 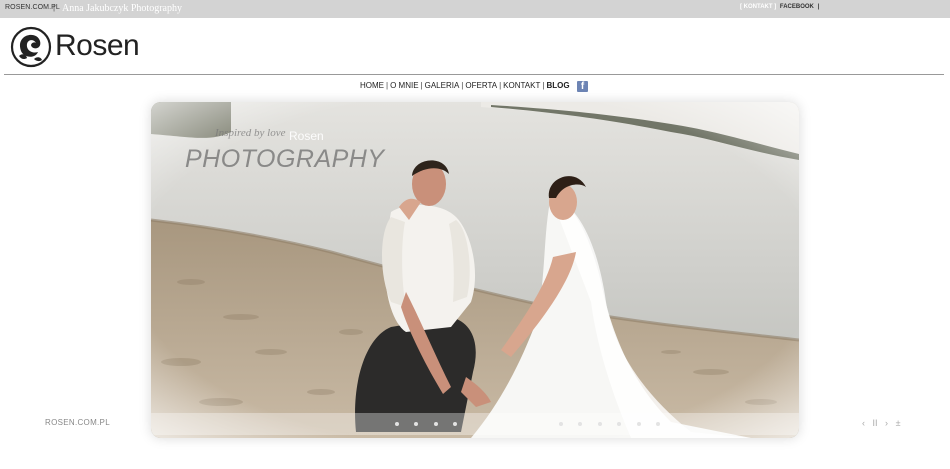 I want to click on slider-pagination, so click(x=533, y=425).